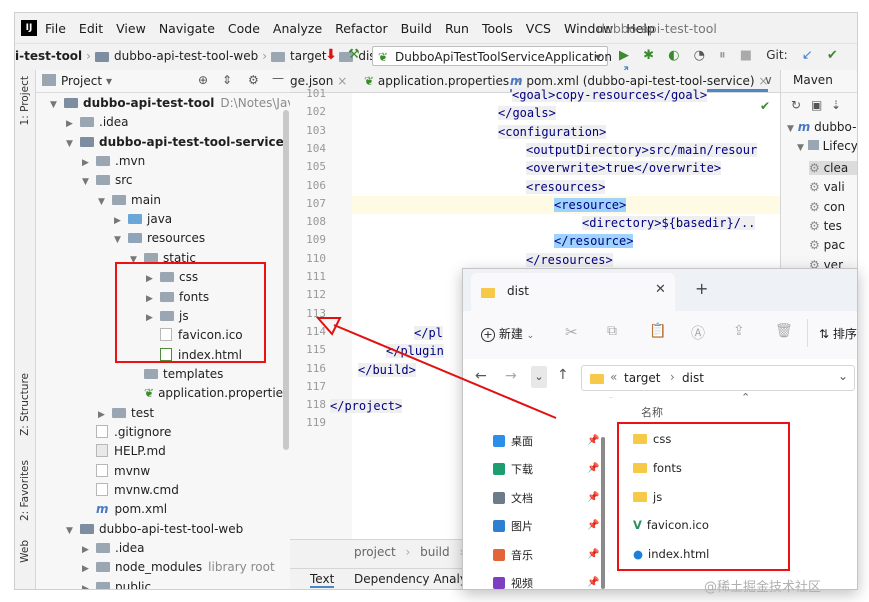 The image size is (869, 602). What do you see at coordinates (763, 587) in the screenshot?
I see `watermark: @稀土掘金技术社区` at bounding box center [763, 587].